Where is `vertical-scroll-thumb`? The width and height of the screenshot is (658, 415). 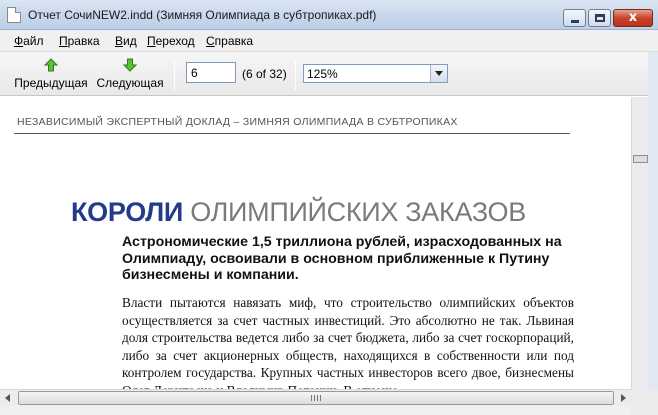 vertical-scroll-thumb is located at coordinates (640, 159).